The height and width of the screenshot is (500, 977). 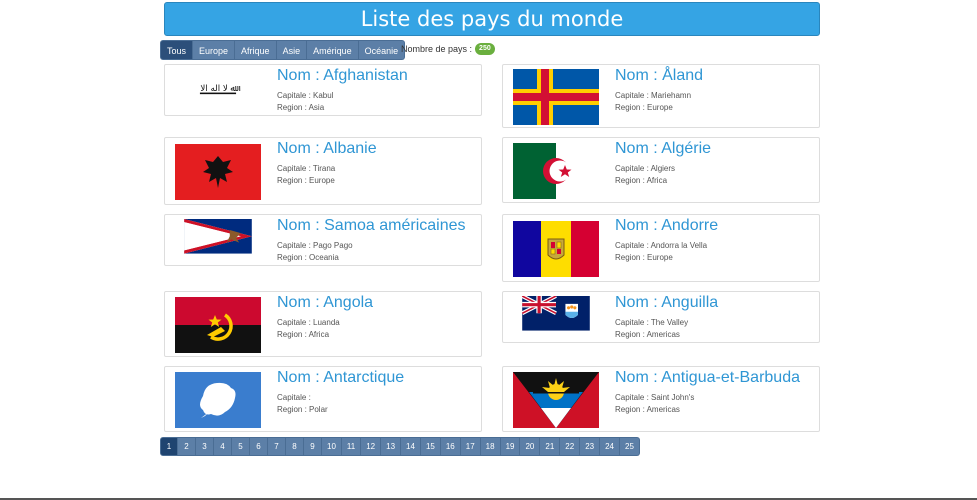 What do you see at coordinates (485, 49) in the screenshot?
I see `country-count-badge: 250` at bounding box center [485, 49].